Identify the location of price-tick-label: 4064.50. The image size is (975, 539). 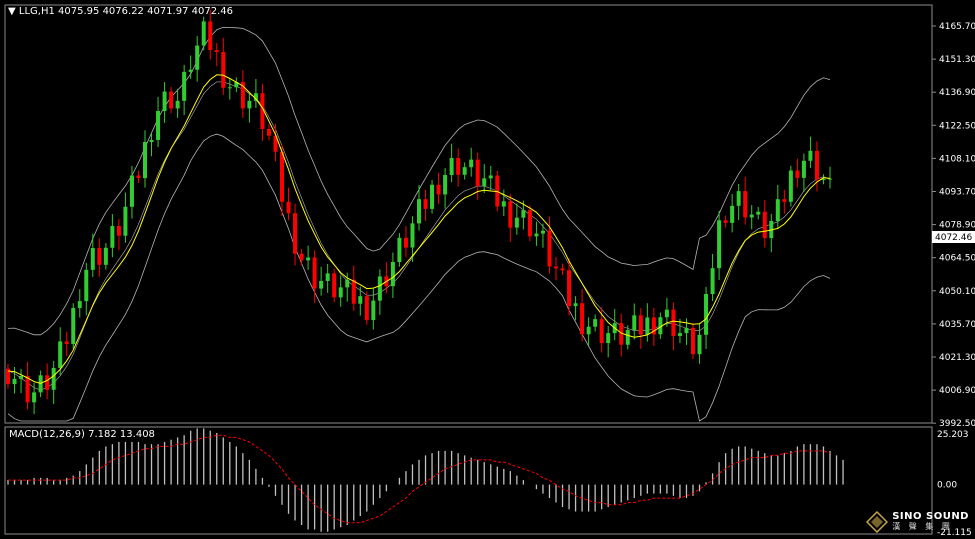
(957, 259).